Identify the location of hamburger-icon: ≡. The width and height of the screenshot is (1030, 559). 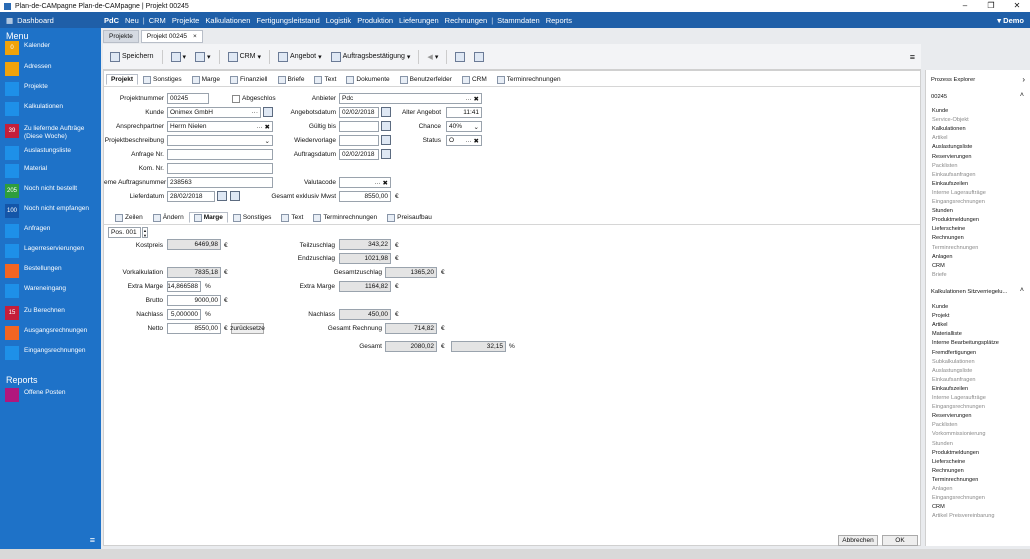
(92, 540).